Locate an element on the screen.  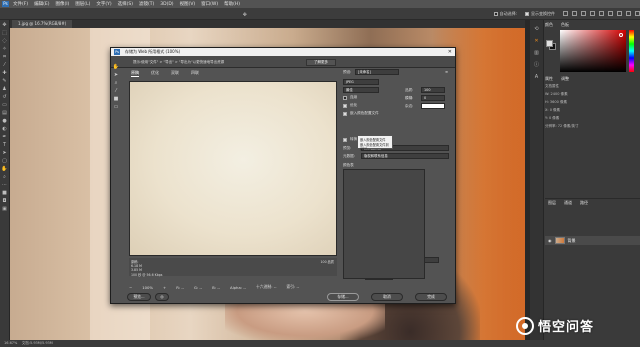
blur-icon: ● is located at coordinates (5, 121).